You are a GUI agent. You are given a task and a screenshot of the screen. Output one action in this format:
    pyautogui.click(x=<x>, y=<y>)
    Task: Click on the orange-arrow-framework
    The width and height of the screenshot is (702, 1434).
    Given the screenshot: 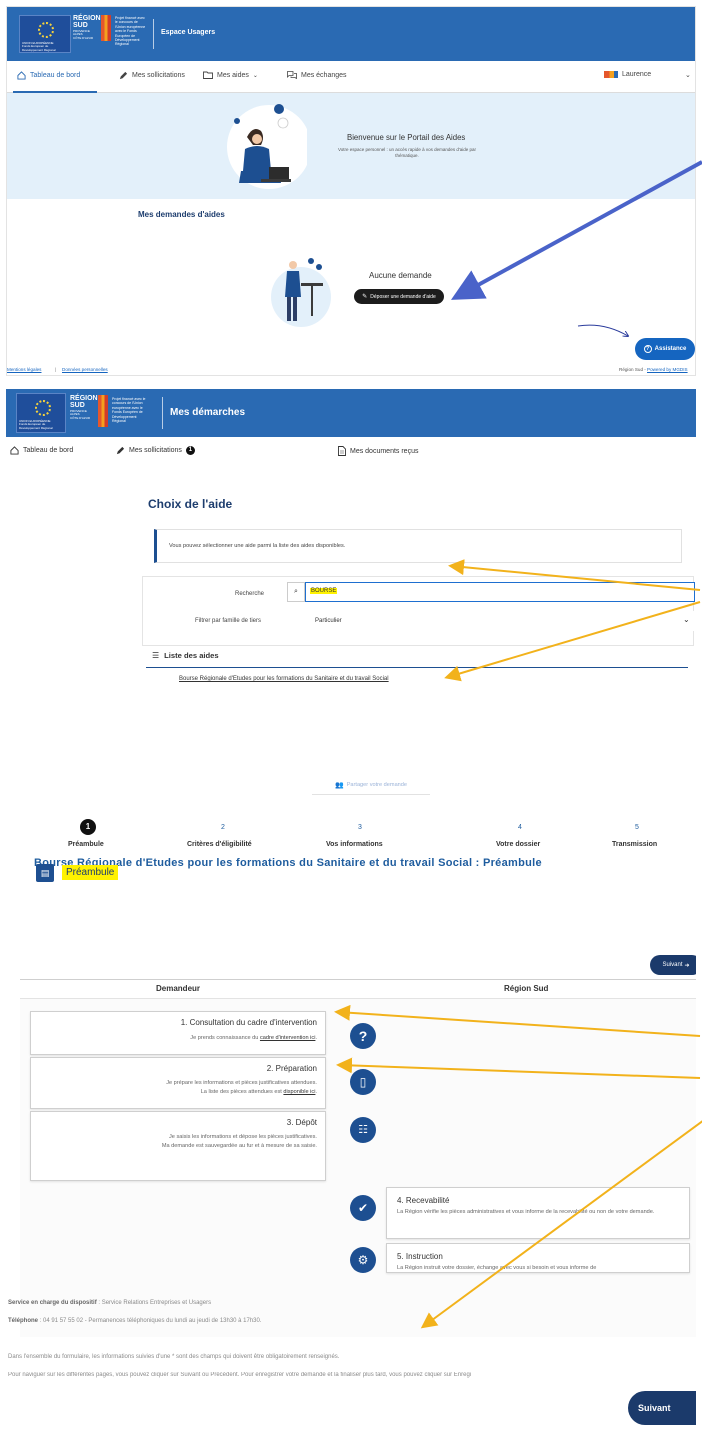 What is the action you would take?
    pyautogui.click(x=517, y=1020)
    